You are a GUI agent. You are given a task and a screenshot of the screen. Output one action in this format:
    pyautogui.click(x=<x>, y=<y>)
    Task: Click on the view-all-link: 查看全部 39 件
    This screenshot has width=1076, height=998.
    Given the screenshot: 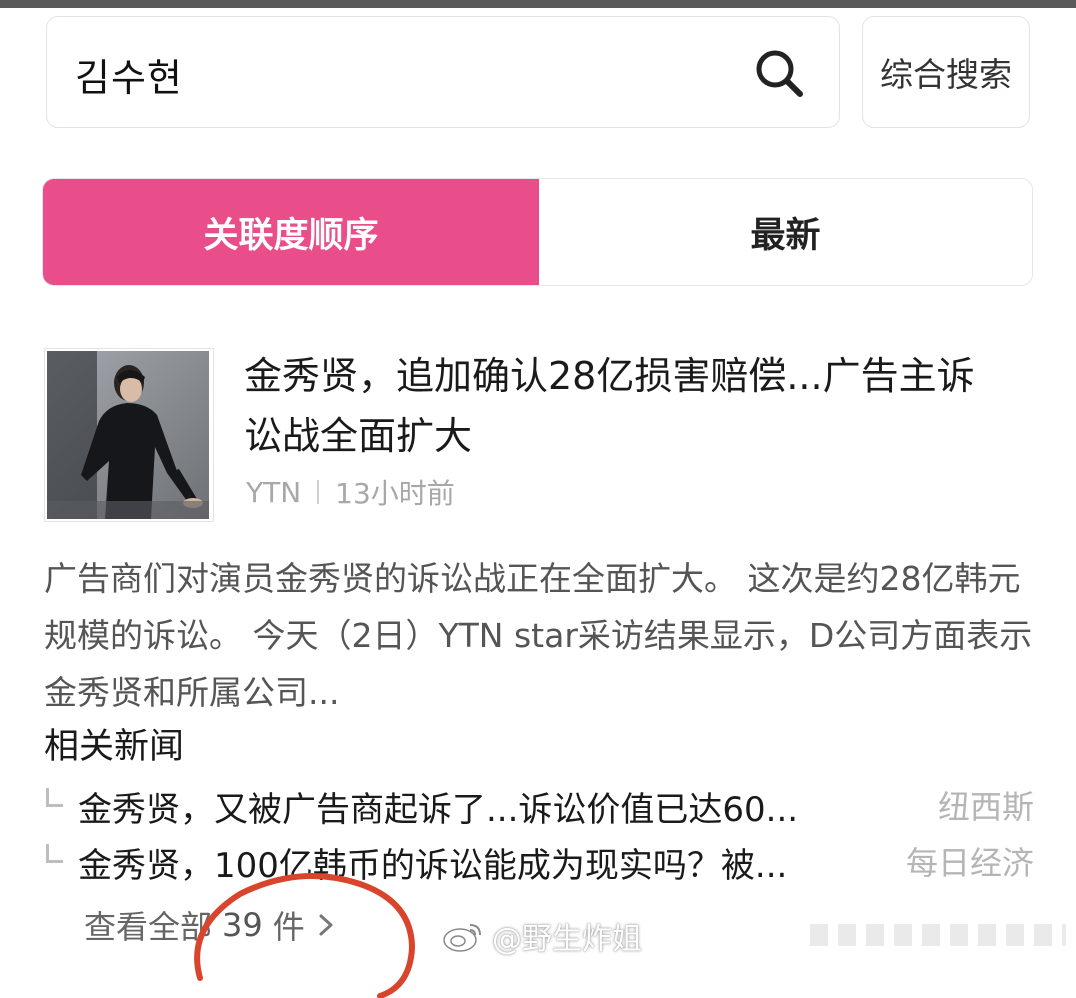 What is the action you would take?
    pyautogui.click(x=212, y=925)
    